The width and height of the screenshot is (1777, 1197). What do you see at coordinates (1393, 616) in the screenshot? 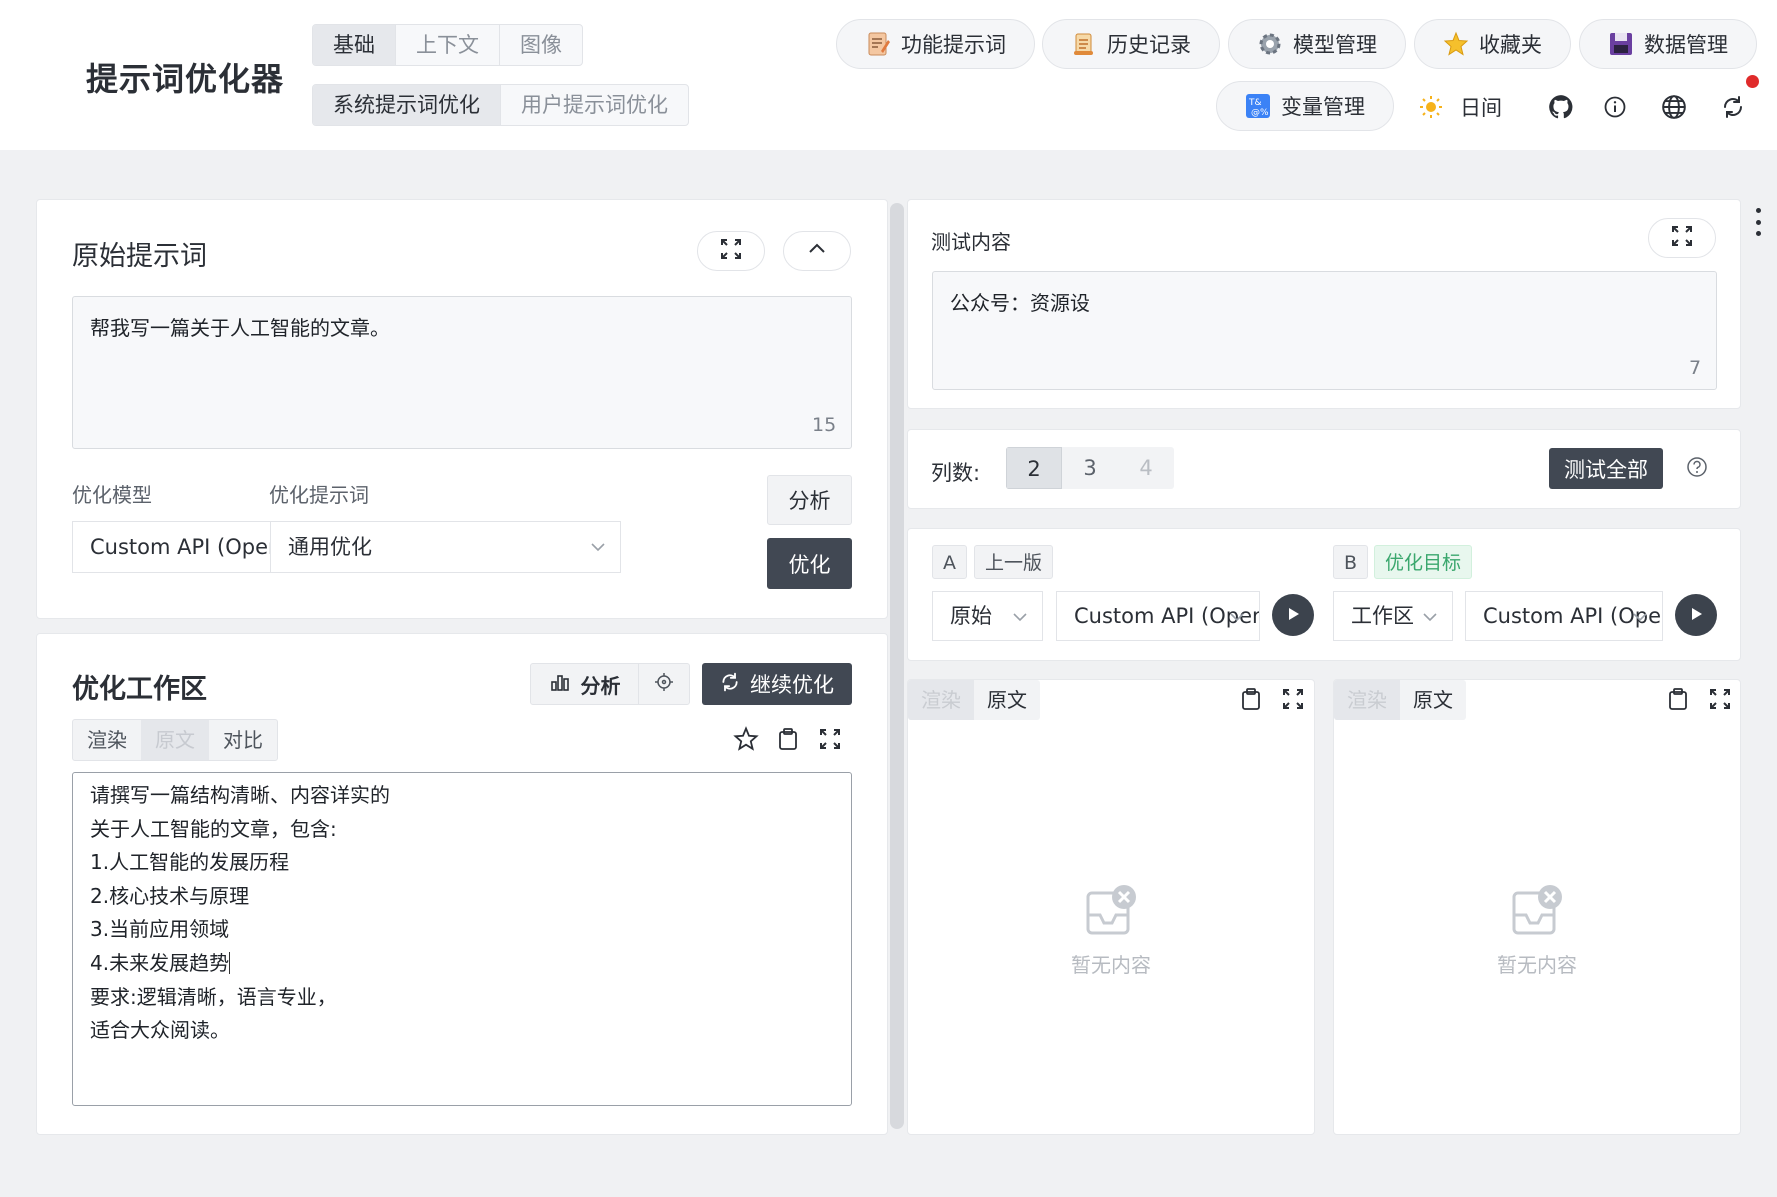
I see `variant-b-source-select: 工作区` at bounding box center [1393, 616].